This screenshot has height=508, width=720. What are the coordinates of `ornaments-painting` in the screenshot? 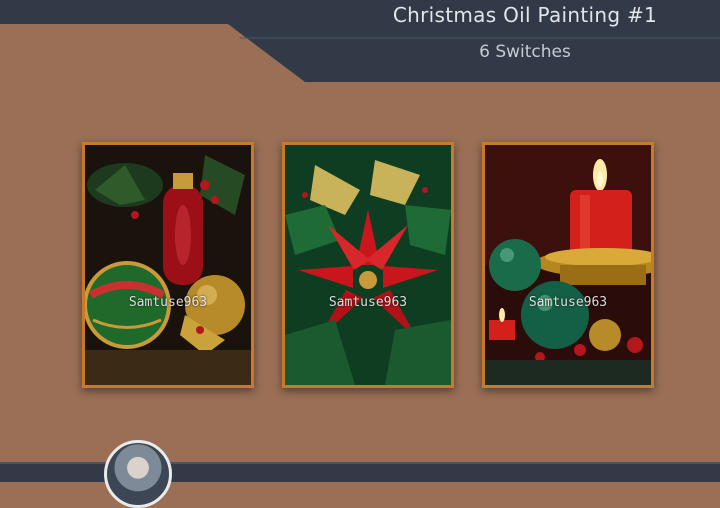 It's located at (168, 265).